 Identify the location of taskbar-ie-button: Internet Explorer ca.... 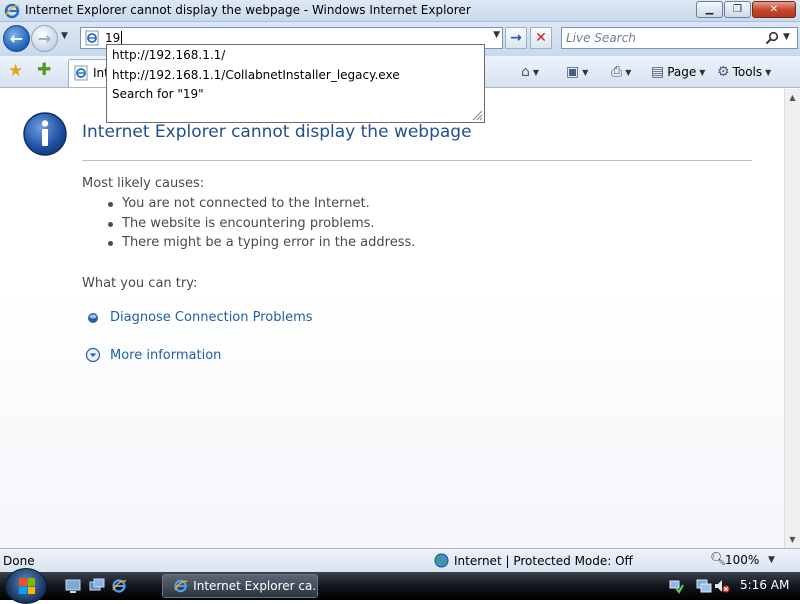
(240, 586).